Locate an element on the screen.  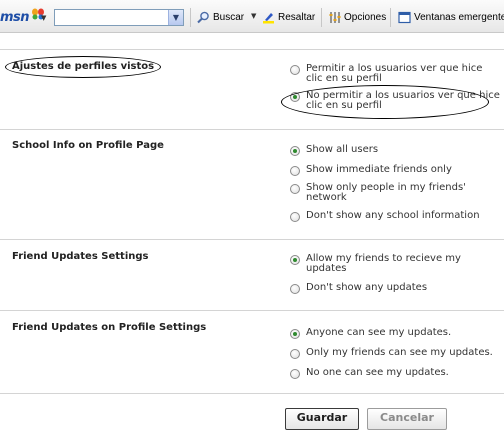
options-icon is located at coordinates (335, 17).